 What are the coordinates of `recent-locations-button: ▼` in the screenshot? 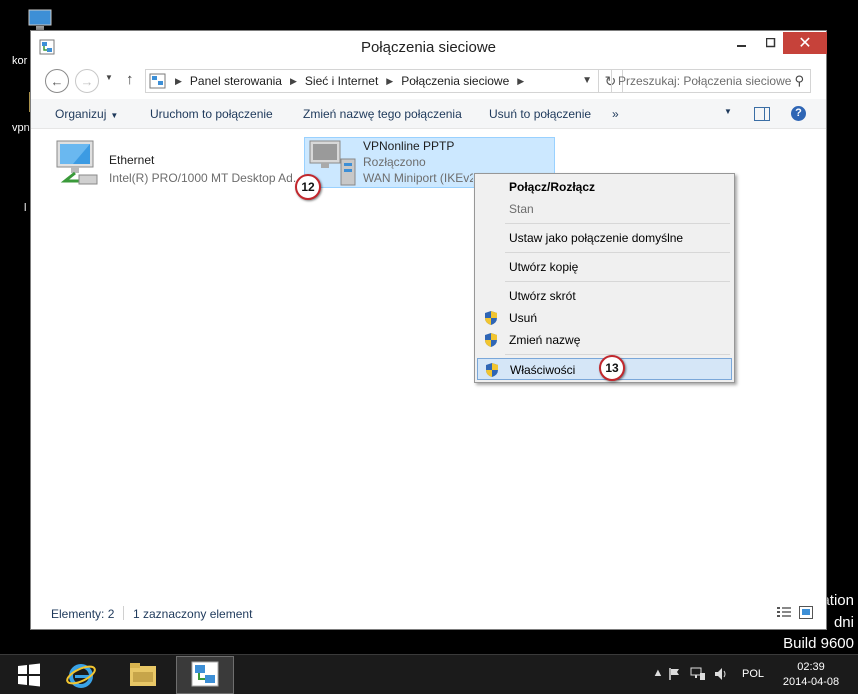 It's located at (109, 77).